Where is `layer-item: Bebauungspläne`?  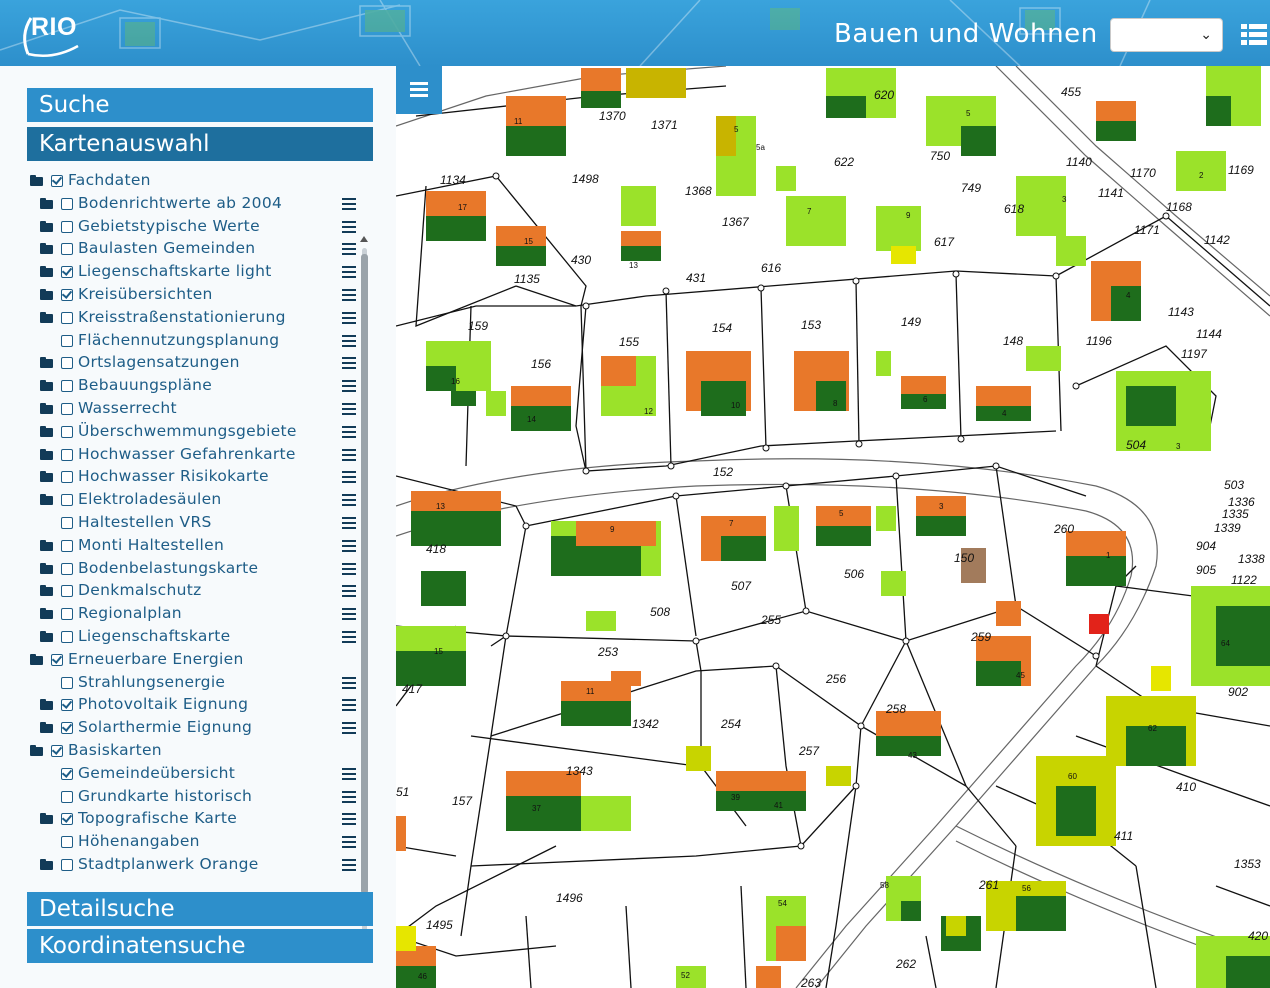
layer-item: Bebauungspläne is located at coordinates (191, 386).